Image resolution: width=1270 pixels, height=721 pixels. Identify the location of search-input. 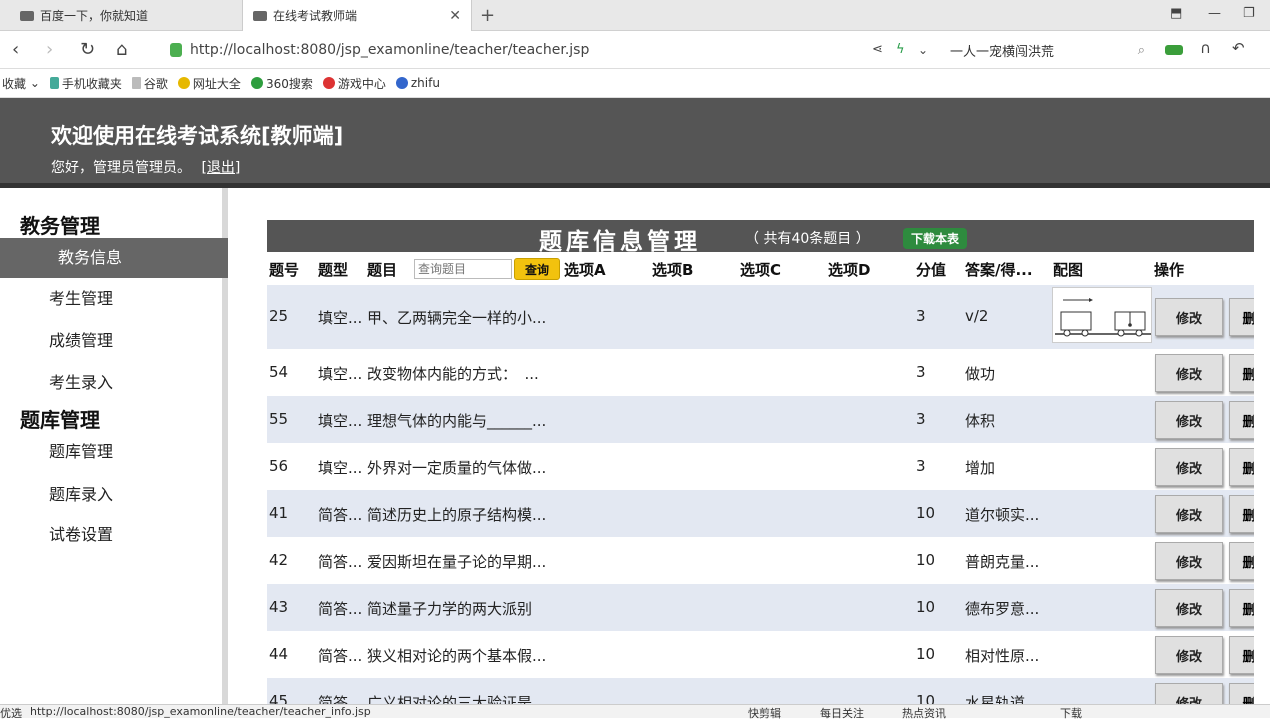
(463, 269).